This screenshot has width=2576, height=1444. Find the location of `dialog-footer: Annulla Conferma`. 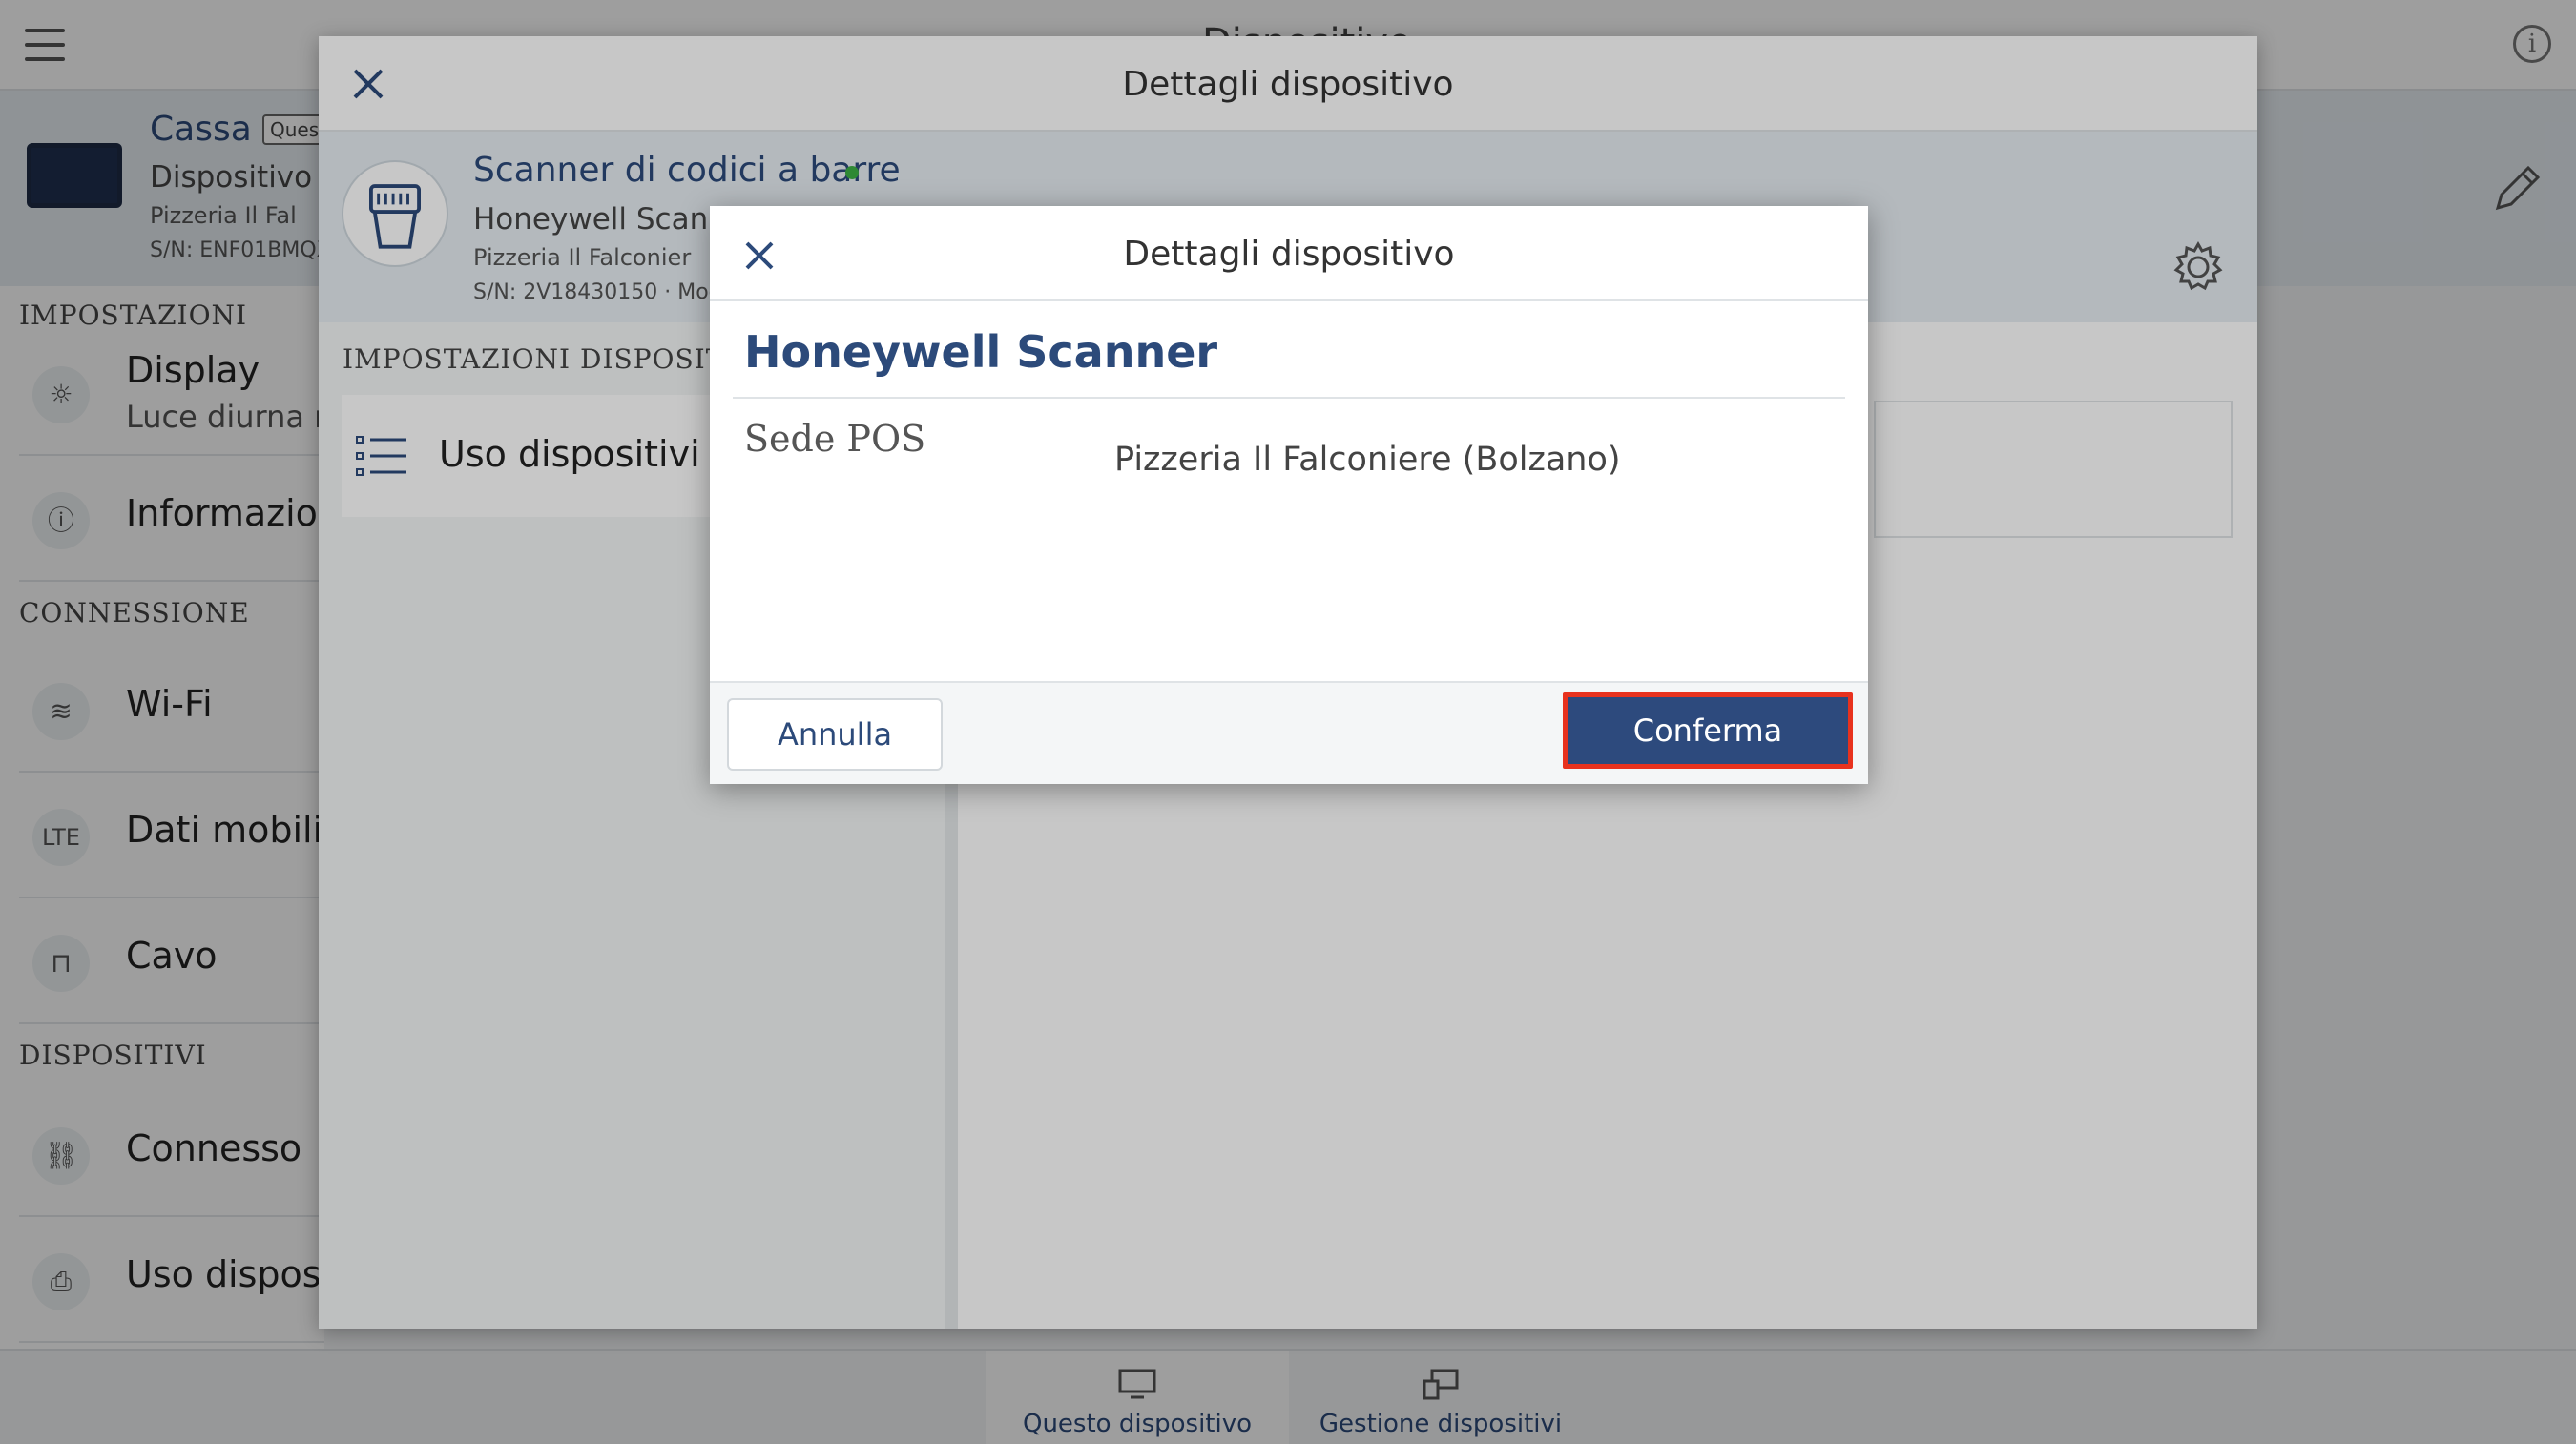

dialog-footer: Annulla Conferma is located at coordinates (1289, 733).